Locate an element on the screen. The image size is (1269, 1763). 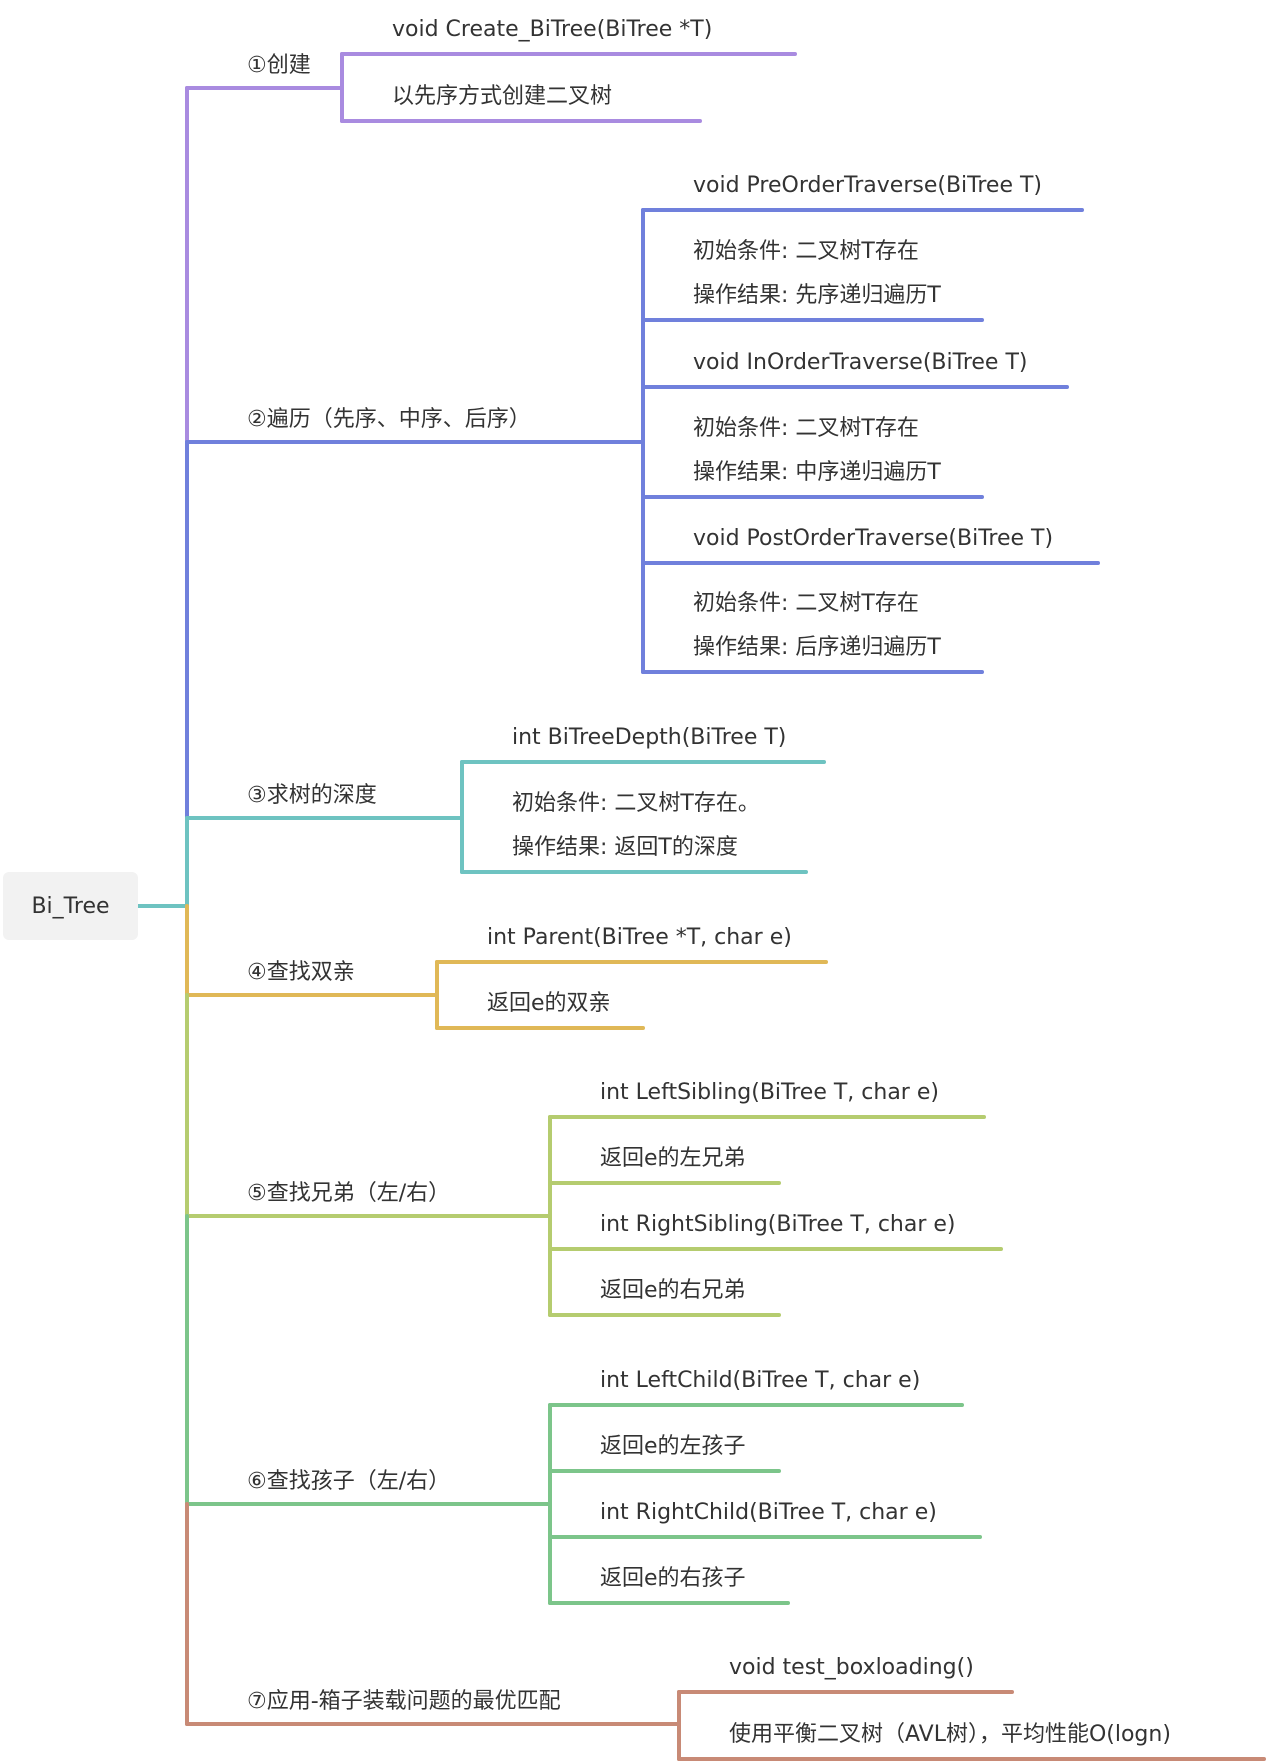
root-node-label: Bi_Tree is located at coordinates (70, 906).